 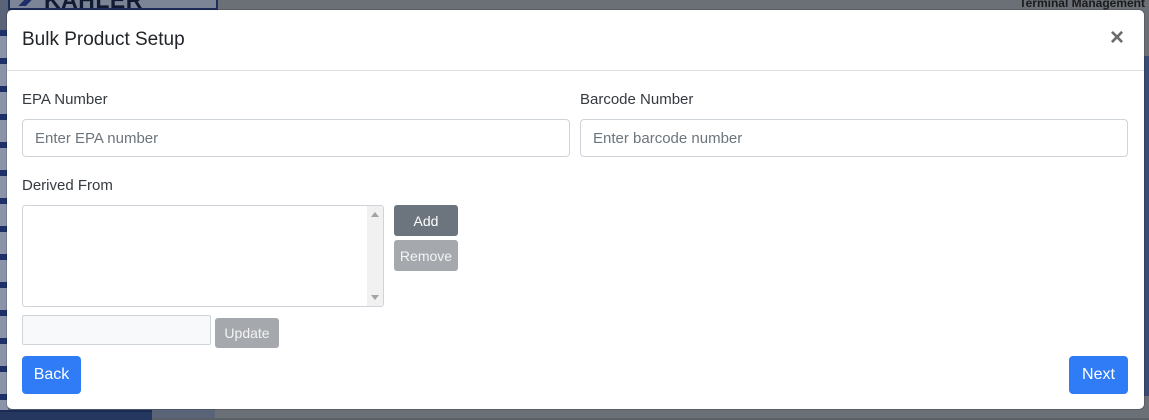 What do you see at coordinates (426, 255) in the screenshot?
I see `remove-button: Remove` at bounding box center [426, 255].